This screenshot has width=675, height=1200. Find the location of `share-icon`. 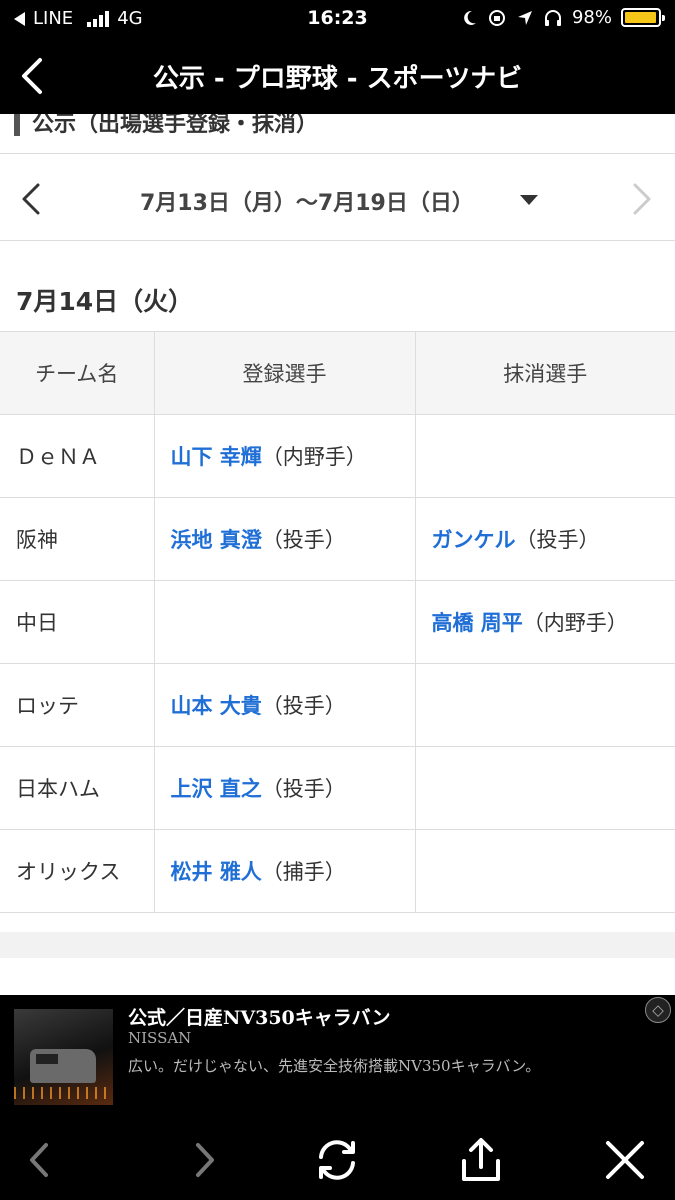

share-icon is located at coordinates (481, 1159).